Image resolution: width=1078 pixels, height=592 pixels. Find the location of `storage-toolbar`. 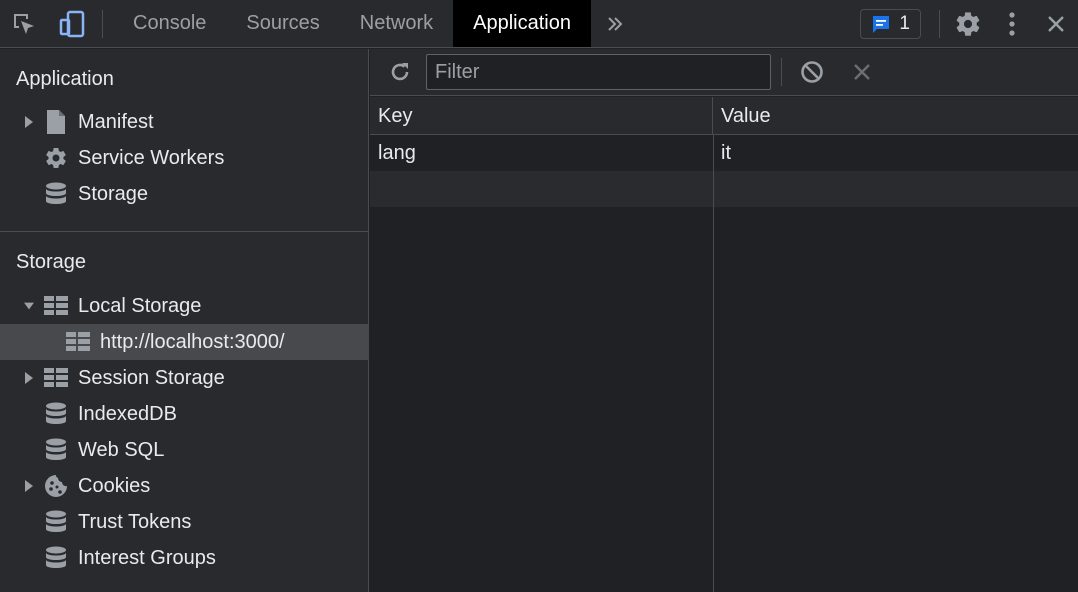

storage-toolbar is located at coordinates (724, 72).